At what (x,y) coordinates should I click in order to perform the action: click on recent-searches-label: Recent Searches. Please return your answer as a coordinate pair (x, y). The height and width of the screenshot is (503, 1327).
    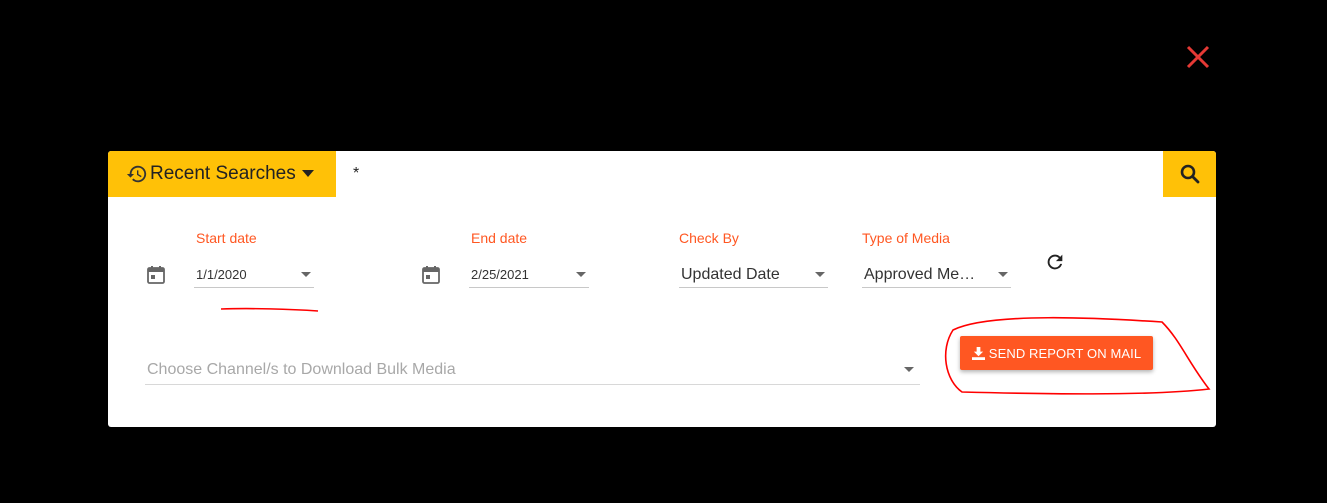
    Looking at the image, I should click on (223, 173).